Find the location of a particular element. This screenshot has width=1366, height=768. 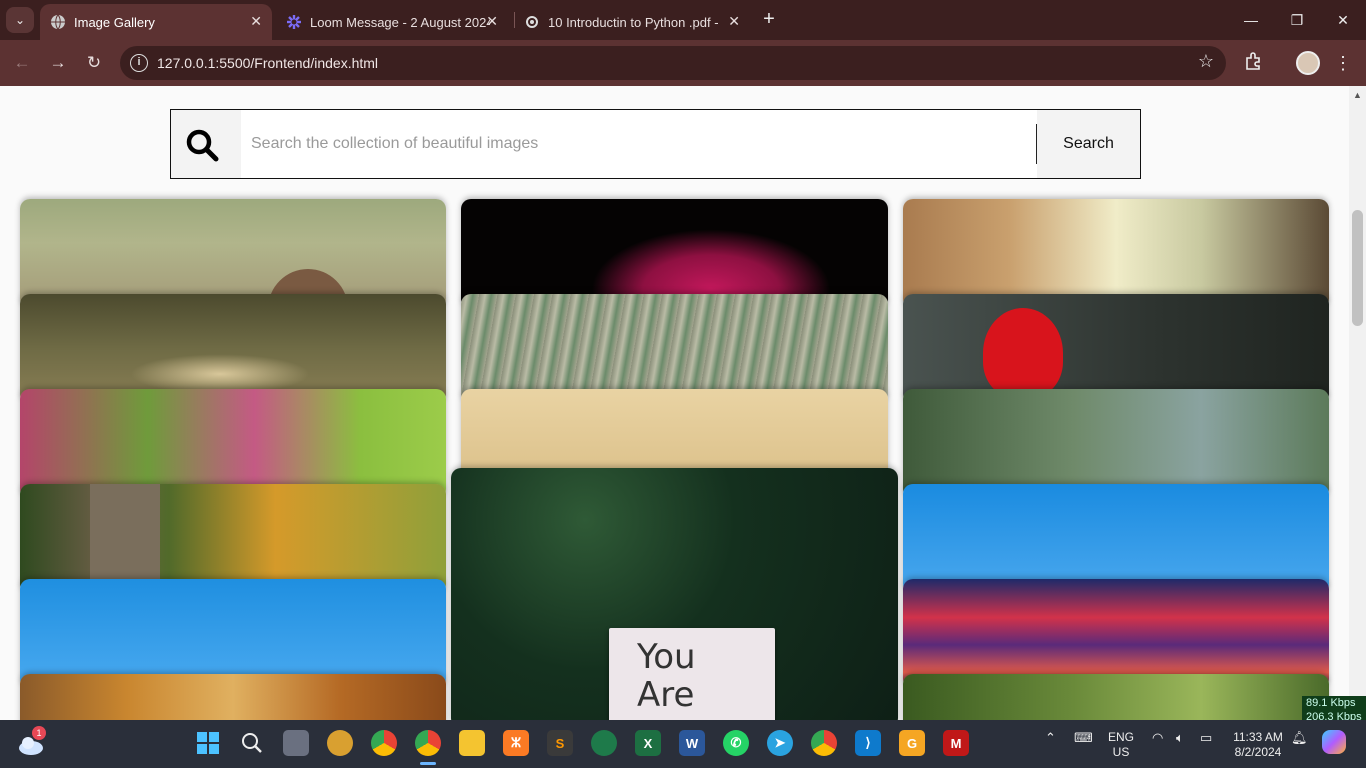

battery-icon: ▭ is located at coordinates (1206, 738).